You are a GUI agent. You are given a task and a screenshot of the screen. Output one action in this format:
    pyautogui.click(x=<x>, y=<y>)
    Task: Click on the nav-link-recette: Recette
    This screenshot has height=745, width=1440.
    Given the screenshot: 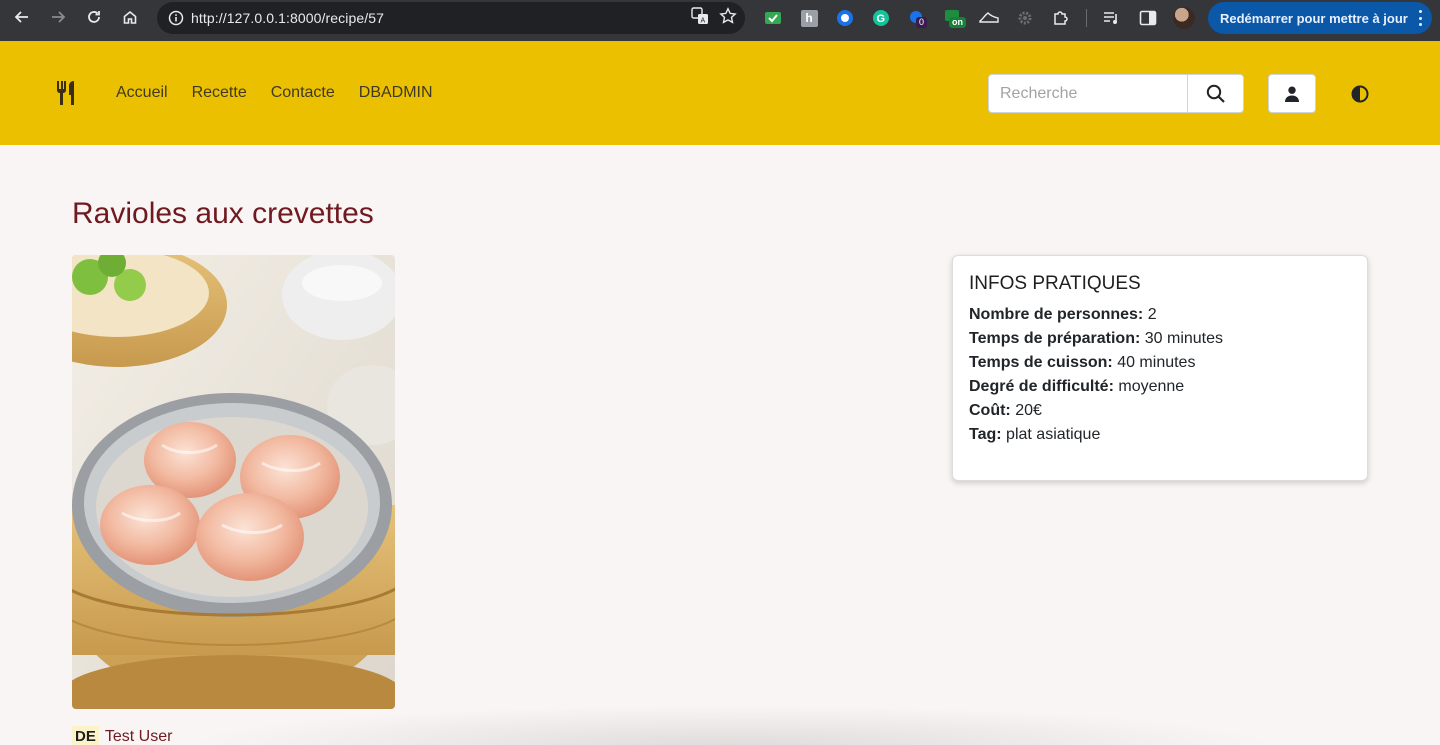 What is the action you would take?
    pyautogui.click(x=219, y=93)
    